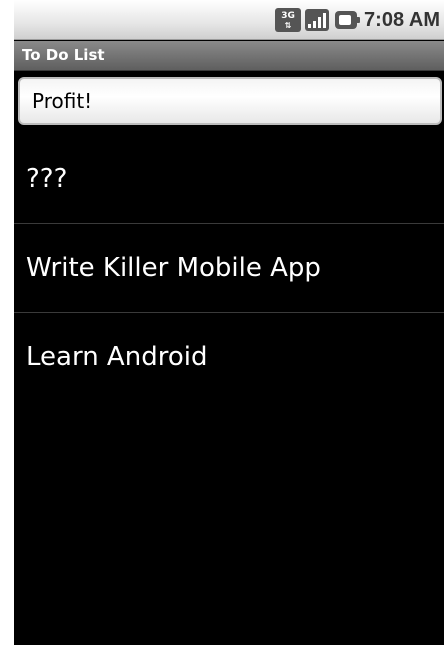  I want to click on battery-icon, so click(348, 20).